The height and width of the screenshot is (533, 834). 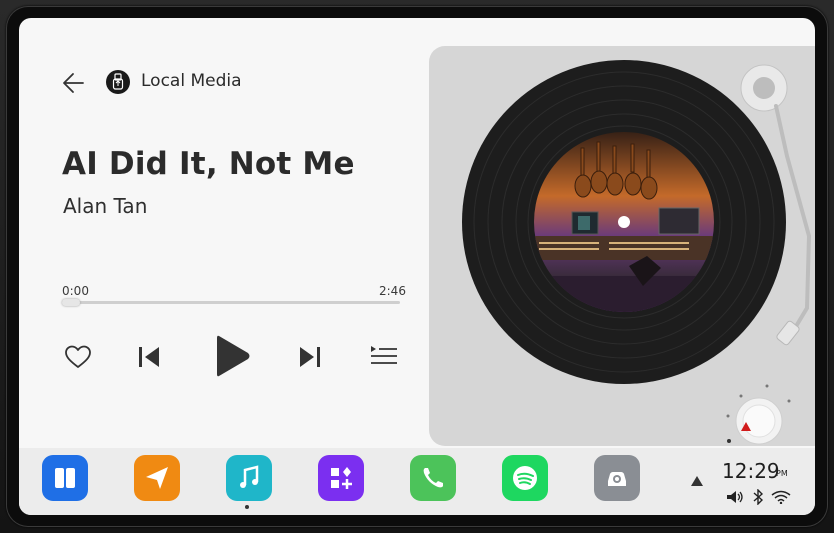 I want to click on navigation-app, so click(x=157, y=478).